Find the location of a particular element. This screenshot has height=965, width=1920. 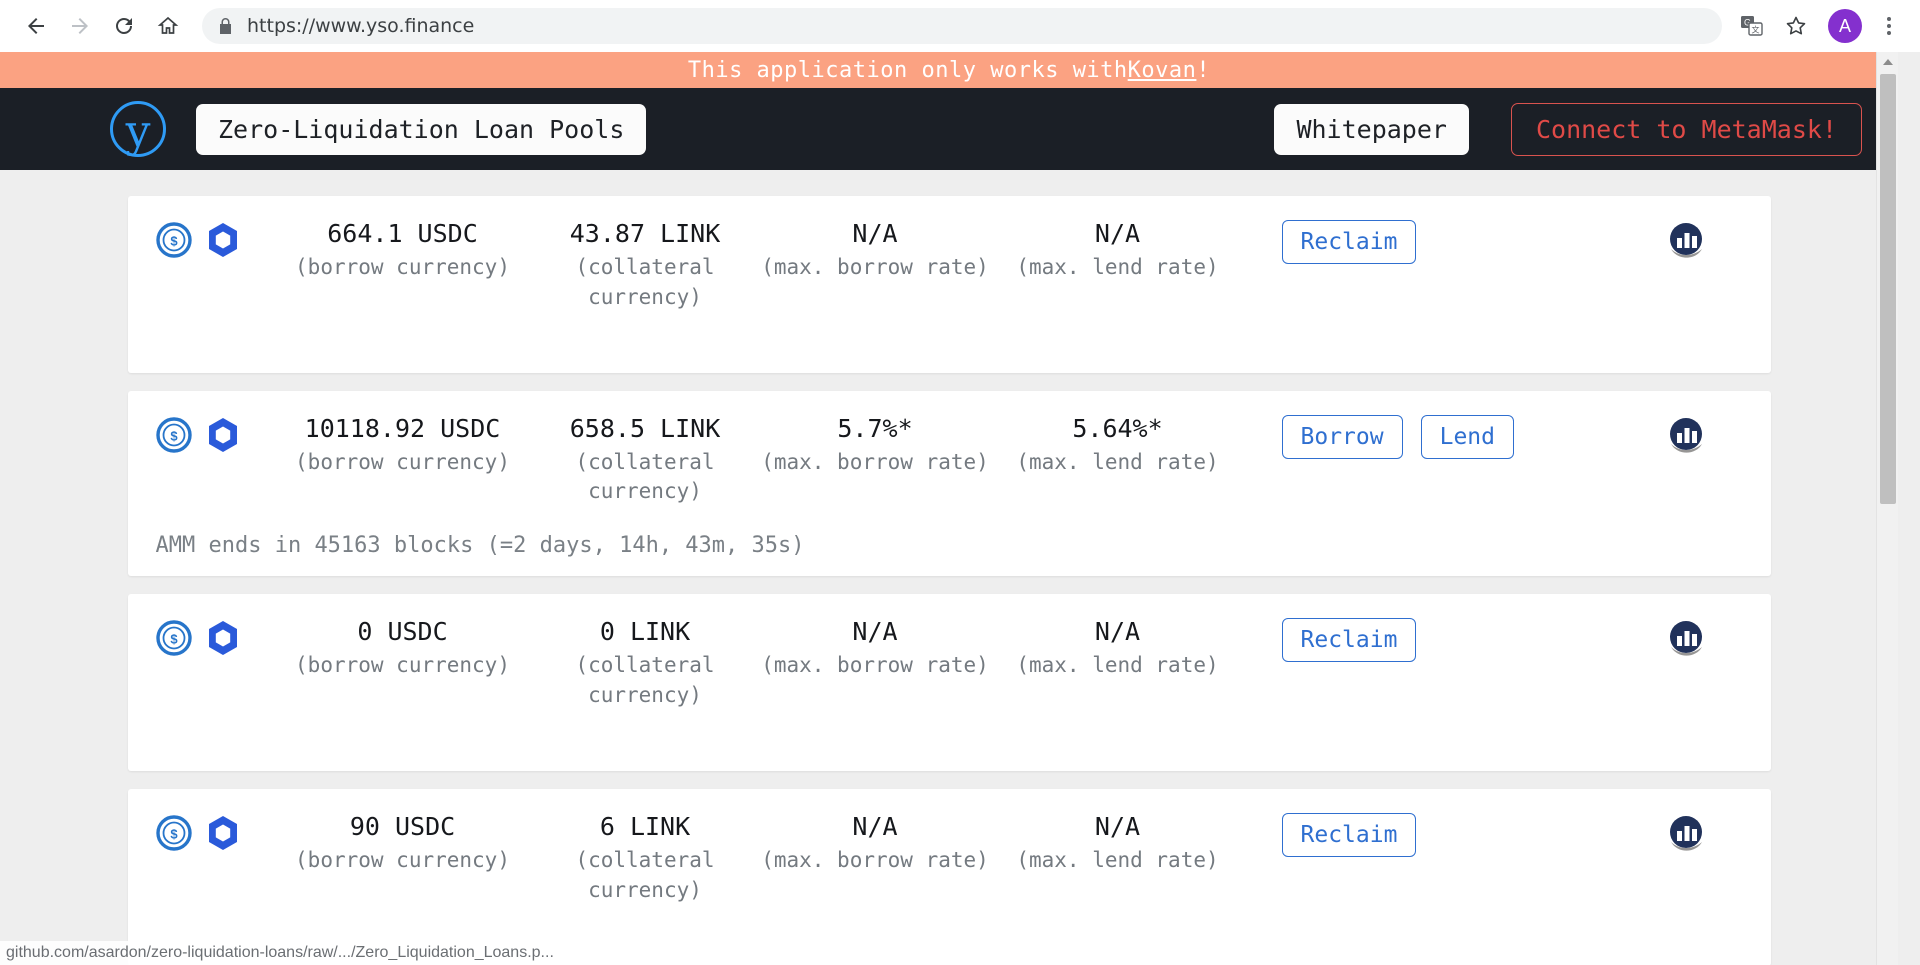

network-warning-banner: This application only works with Kovan! is located at coordinates (949, 70).